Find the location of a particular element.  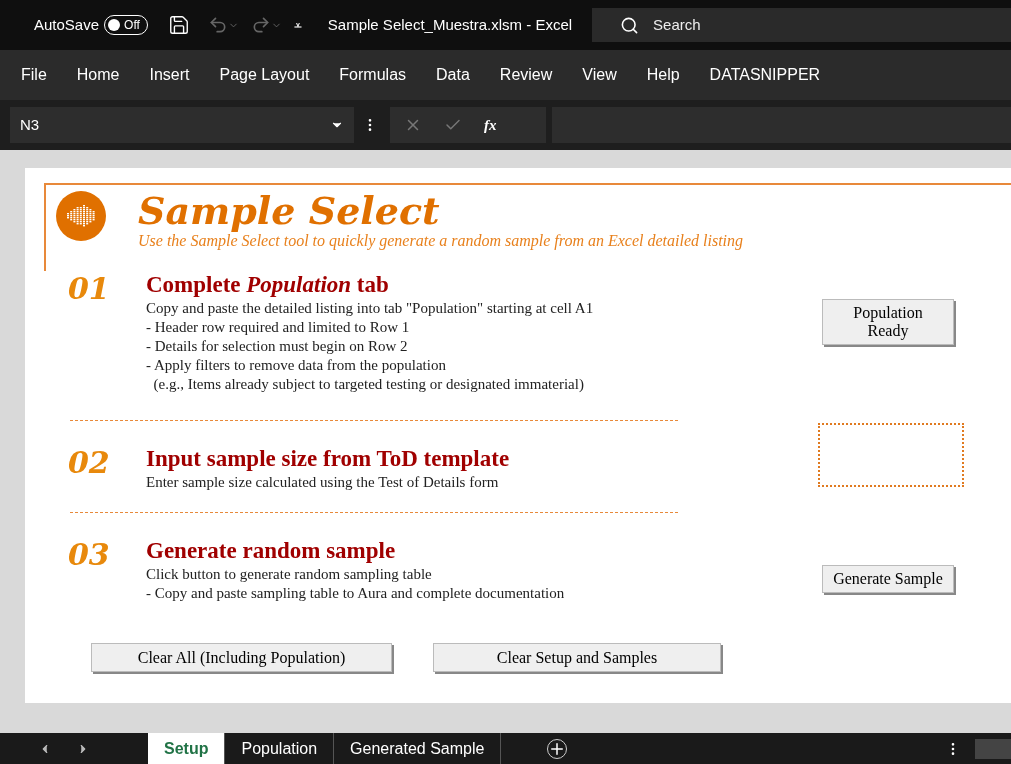

instruction-text: Click button to generate random sampling table is located at coordinates (289, 574).